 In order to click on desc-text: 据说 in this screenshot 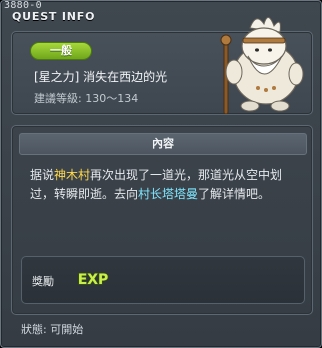, I will do `click(42, 175)`.